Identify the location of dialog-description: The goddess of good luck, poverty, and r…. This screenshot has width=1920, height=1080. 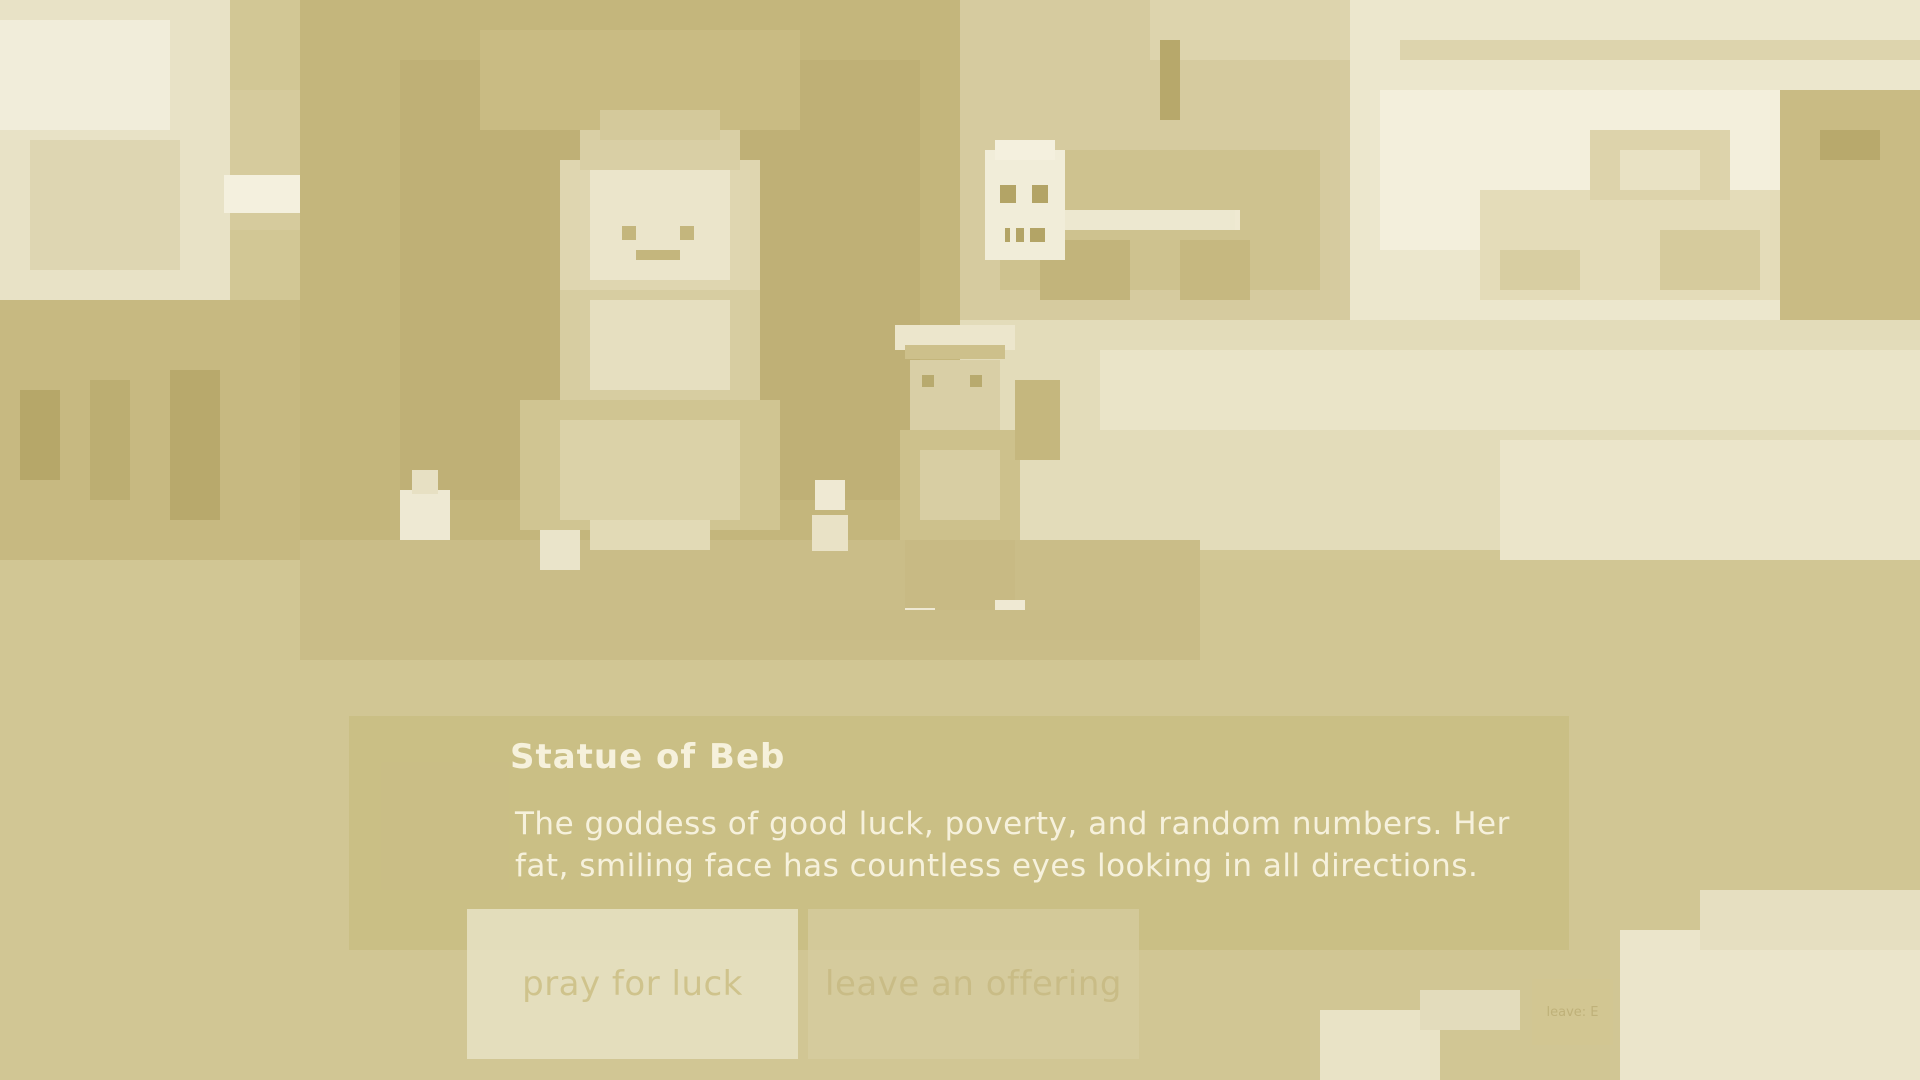
(1012, 845).